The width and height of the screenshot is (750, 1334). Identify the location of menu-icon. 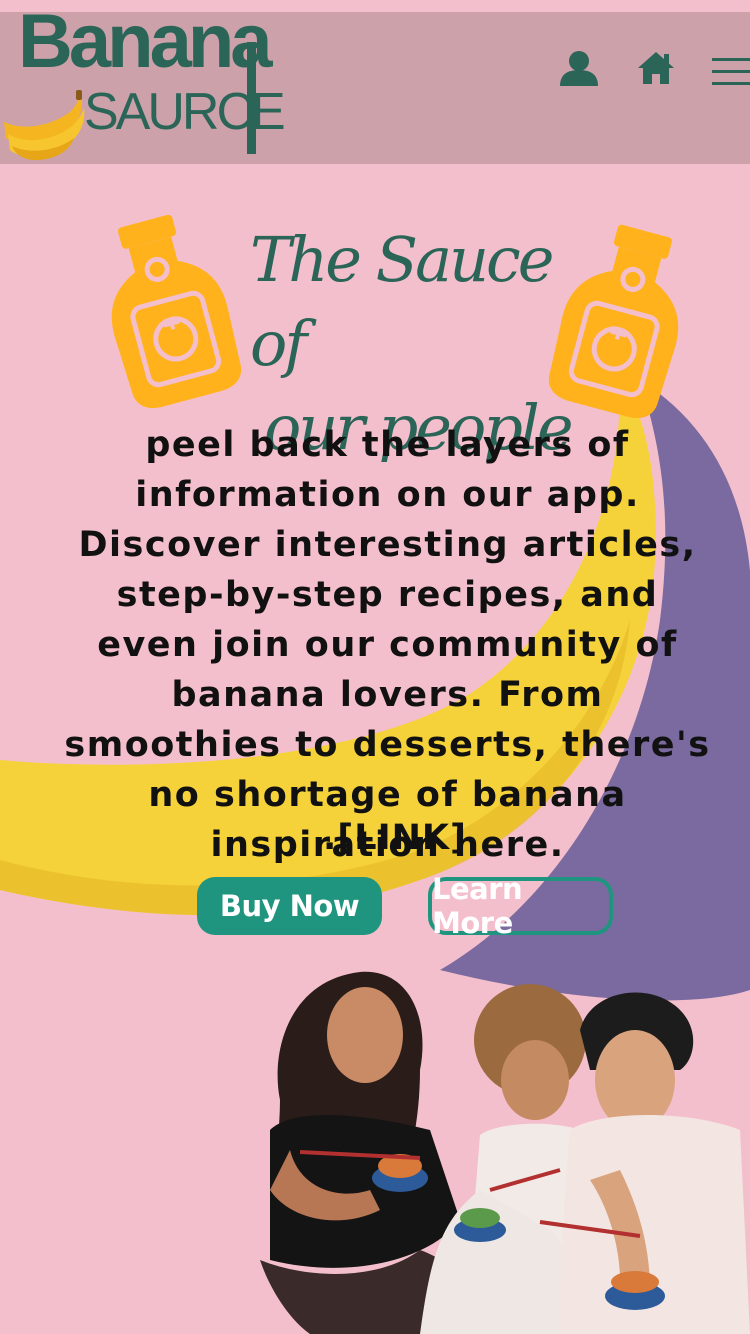
(731, 72).